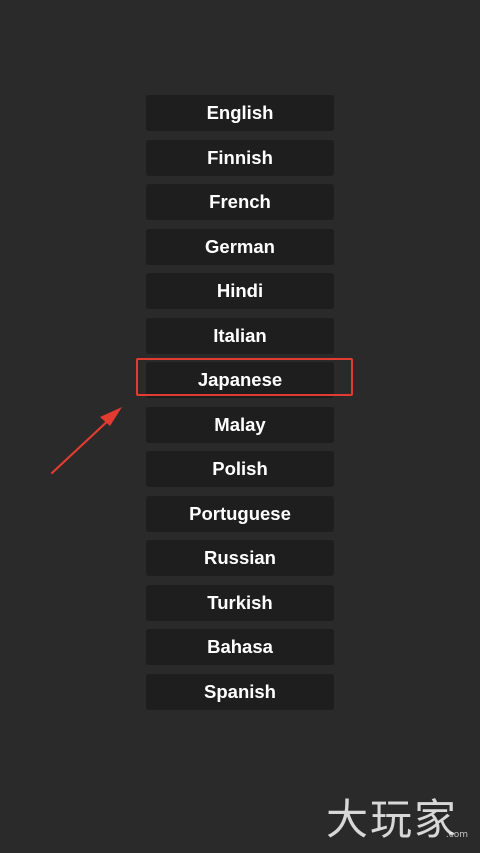 This screenshot has width=480, height=853. I want to click on language-label: German, so click(240, 246).